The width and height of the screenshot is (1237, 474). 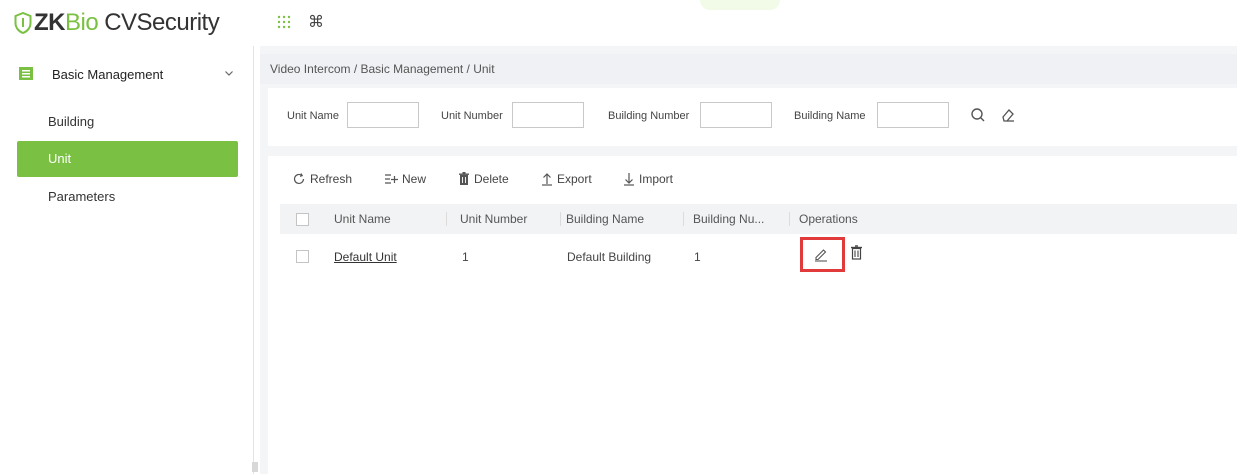 What do you see at coordinates (472, 116) in the screenshot?
I see `filter-label-unit-number: Unit Number` at bounding box center [472, 116].